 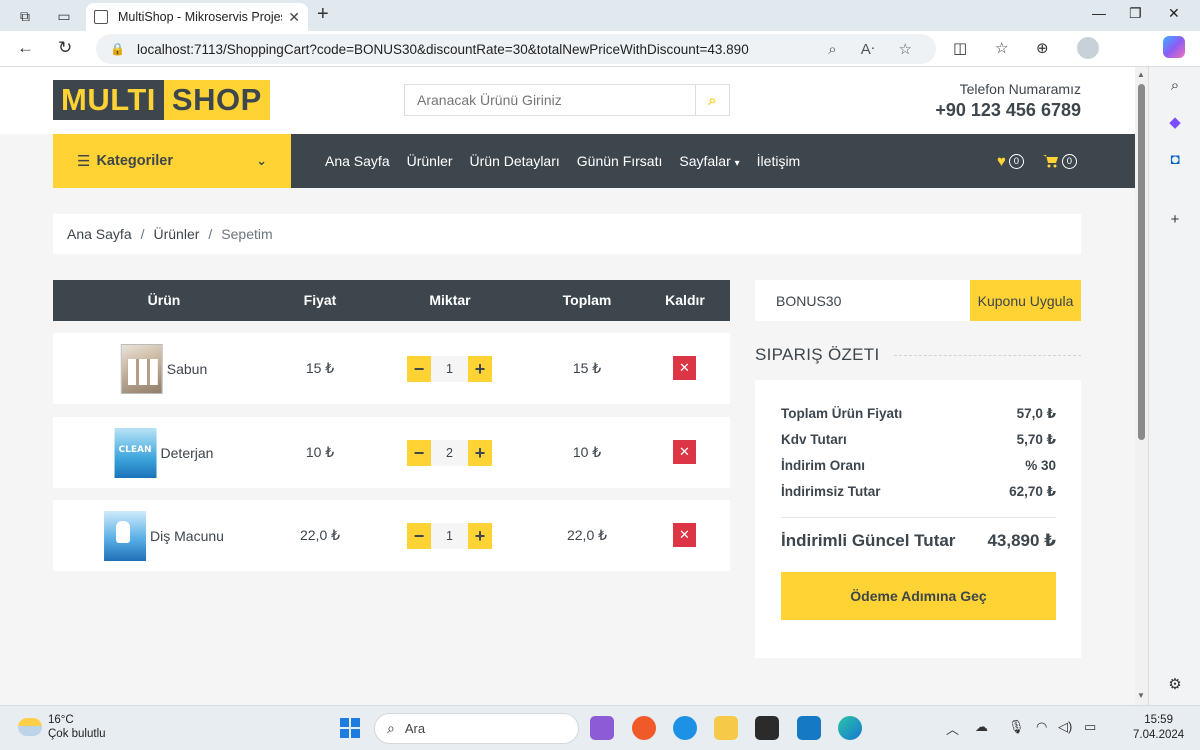 What do you see at coordinates (987, 355) in the screenshot?
I see `title-divider` at bounding box center [987, 355].